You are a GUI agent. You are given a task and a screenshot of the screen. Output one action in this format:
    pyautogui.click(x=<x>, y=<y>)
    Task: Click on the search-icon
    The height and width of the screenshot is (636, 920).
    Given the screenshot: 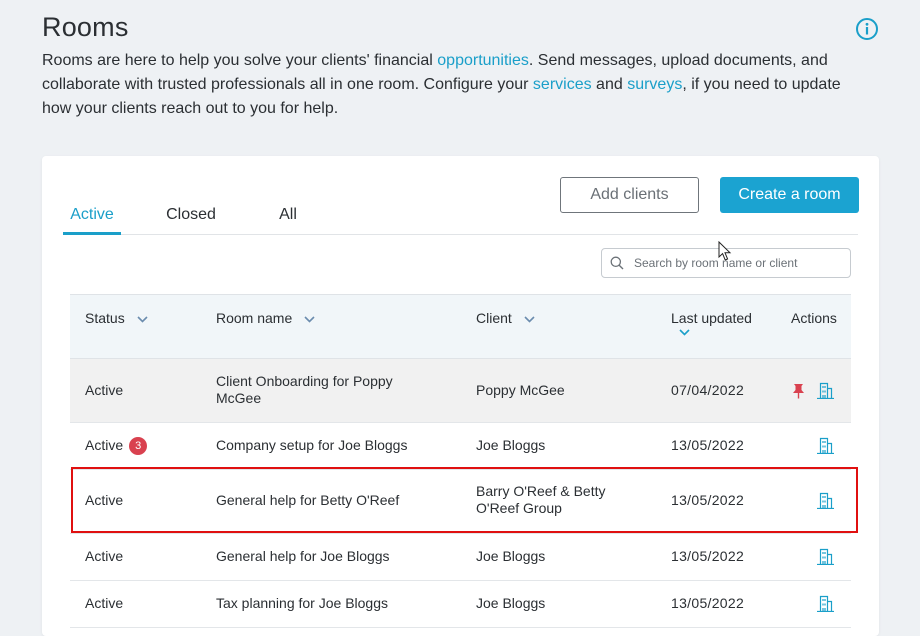 What is the action you would take?
    pyautogui.click(x=617, y=263)
    